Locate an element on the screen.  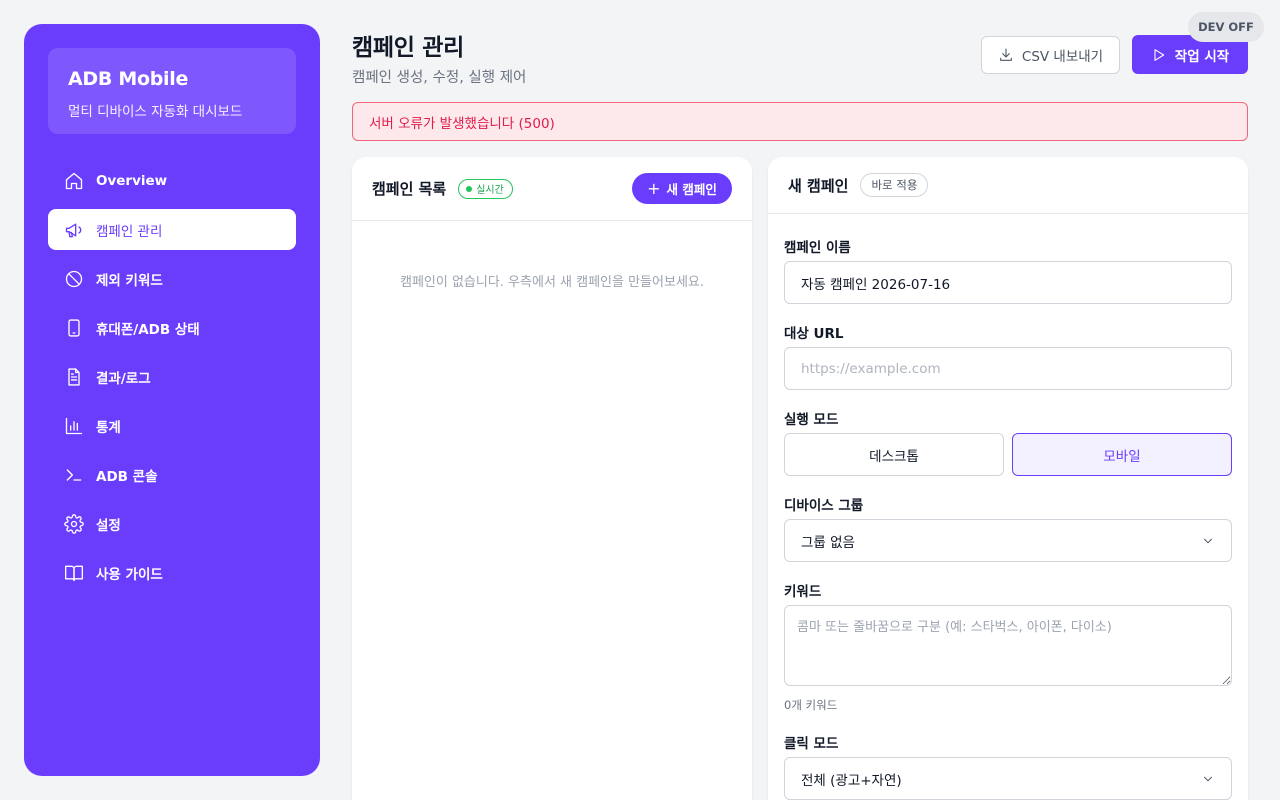
sidebar-item-label: 캠페인 관리 is located at coordinates (129, 231).